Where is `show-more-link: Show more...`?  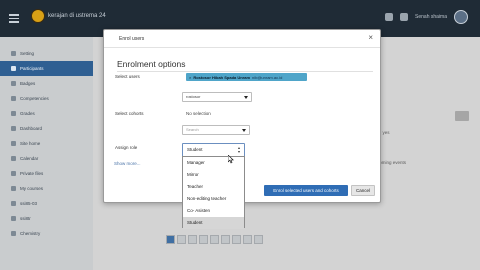
show-more-link: Show more... is located at coordinates (127, 163).